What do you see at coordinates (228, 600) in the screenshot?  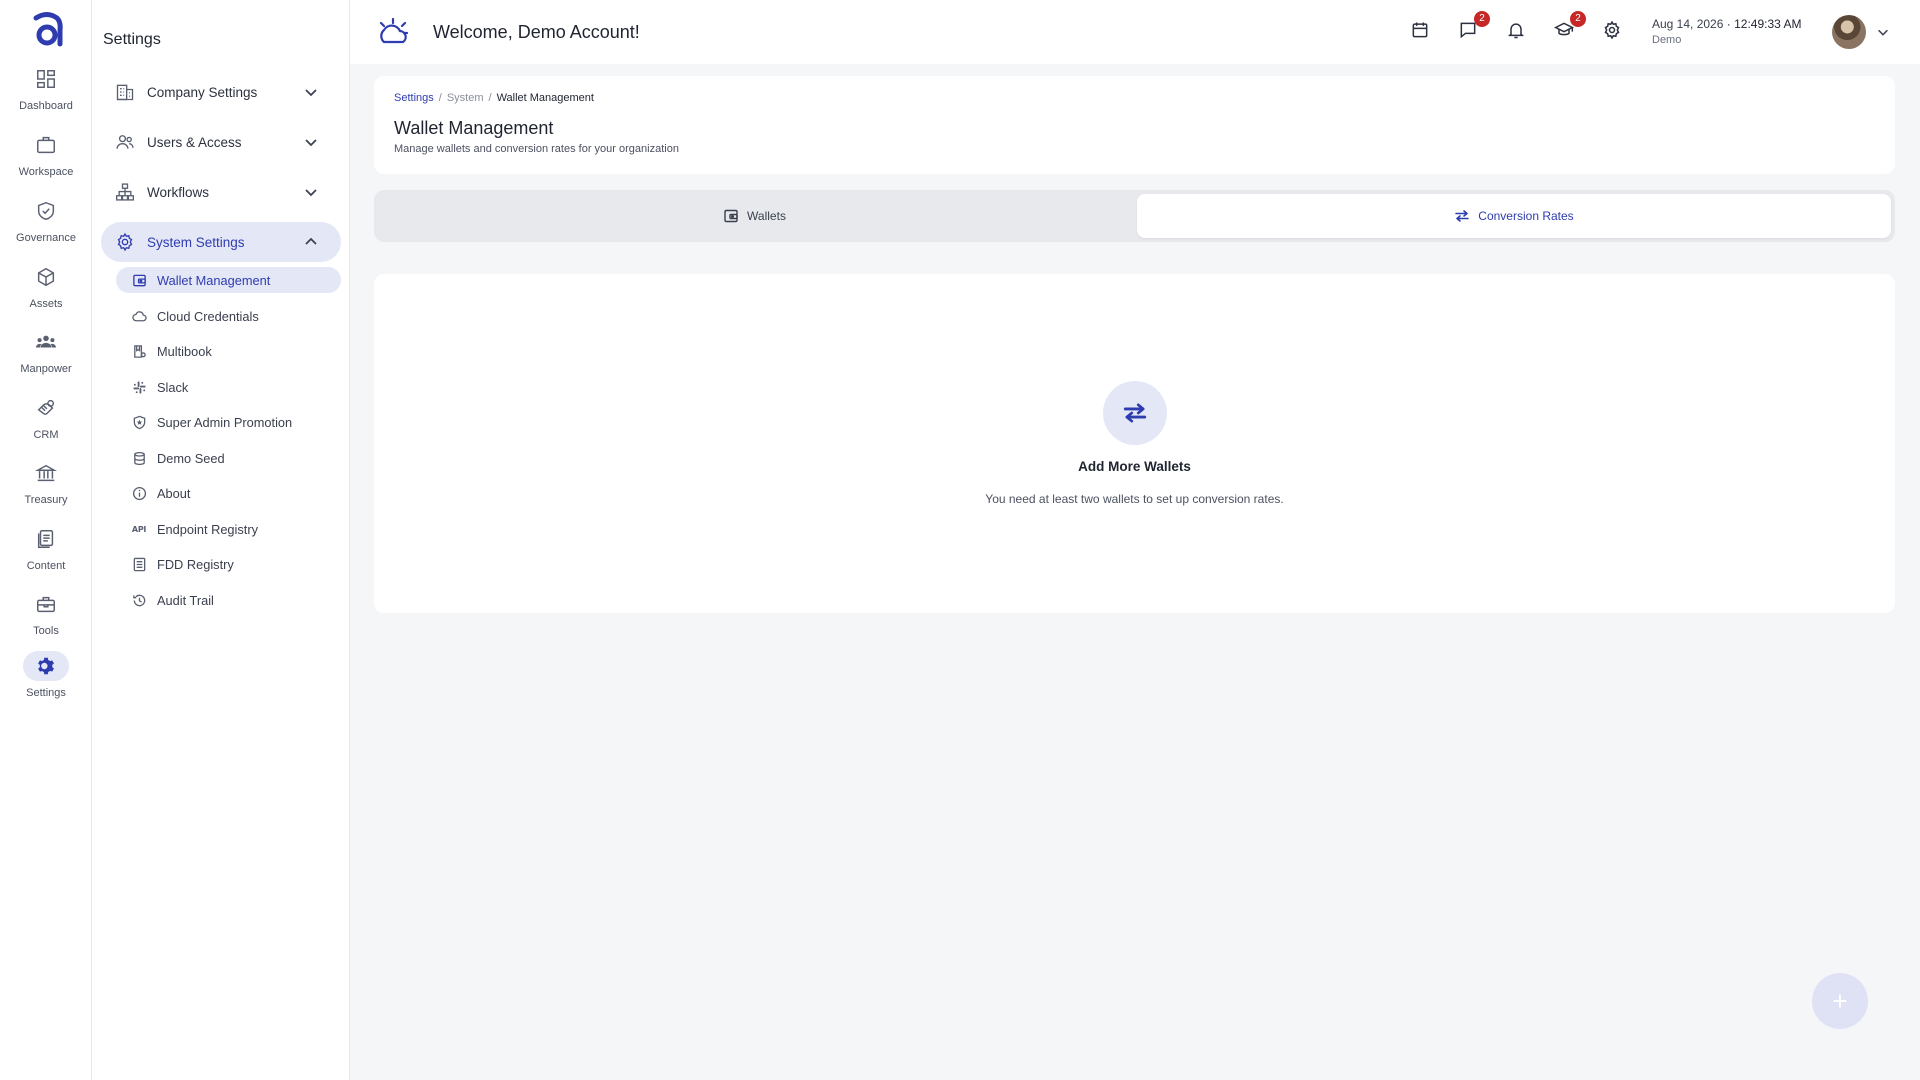 I see `sidebar-item-audit-trail: Audit Trail` at bounding box center [228, 600].